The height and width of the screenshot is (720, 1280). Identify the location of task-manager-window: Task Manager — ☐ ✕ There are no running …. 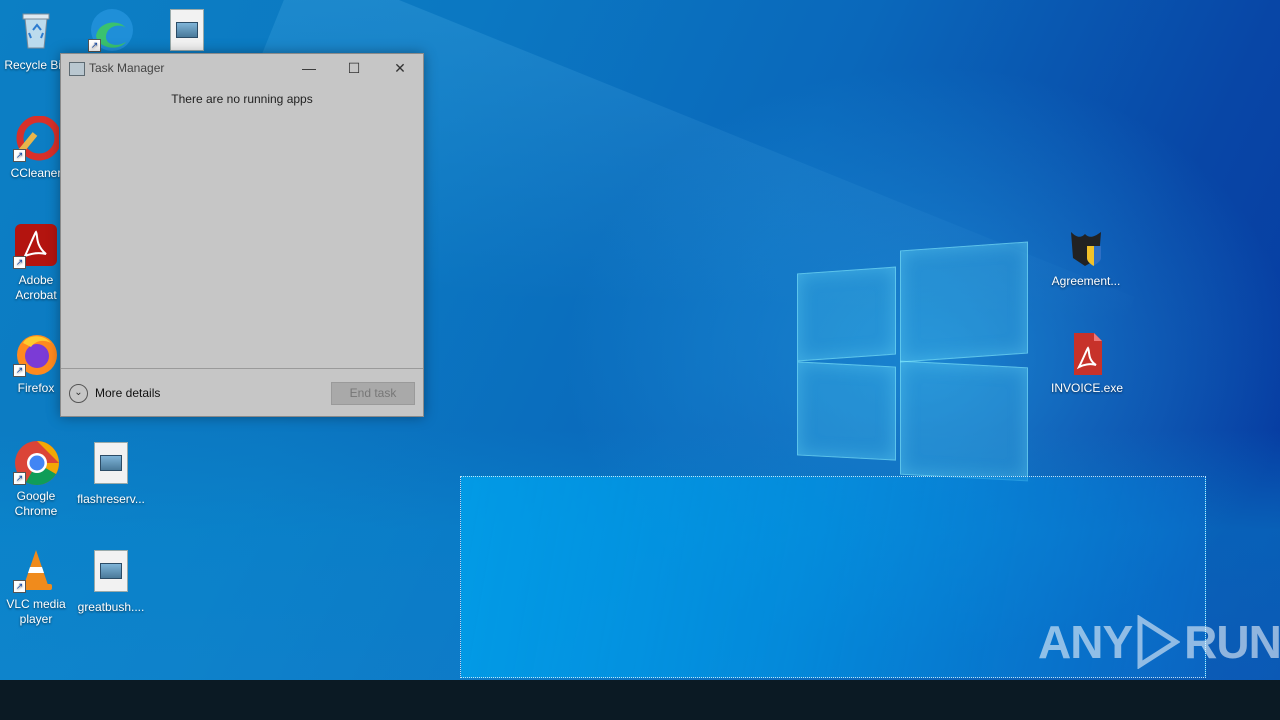
(242, 235).